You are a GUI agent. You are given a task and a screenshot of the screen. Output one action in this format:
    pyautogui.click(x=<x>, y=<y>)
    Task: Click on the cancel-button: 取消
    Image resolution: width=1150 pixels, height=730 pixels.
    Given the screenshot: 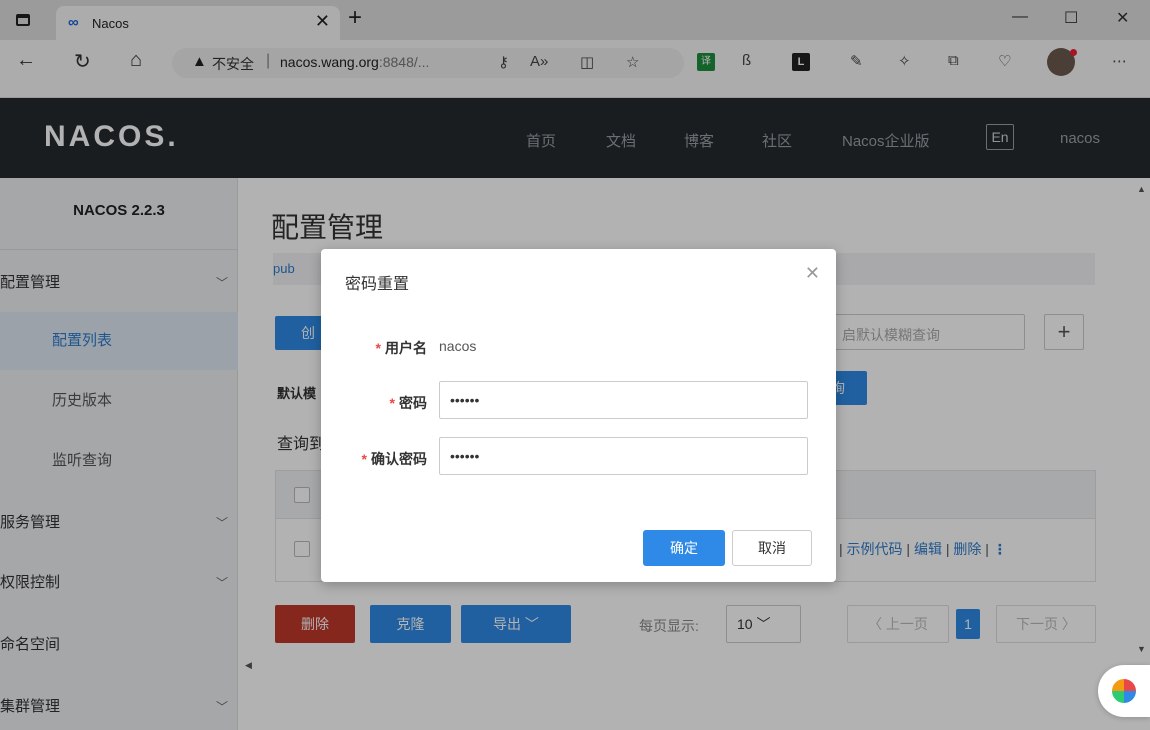 What is the action you would take?
    pyautogui.click(x=772, y=548)
    